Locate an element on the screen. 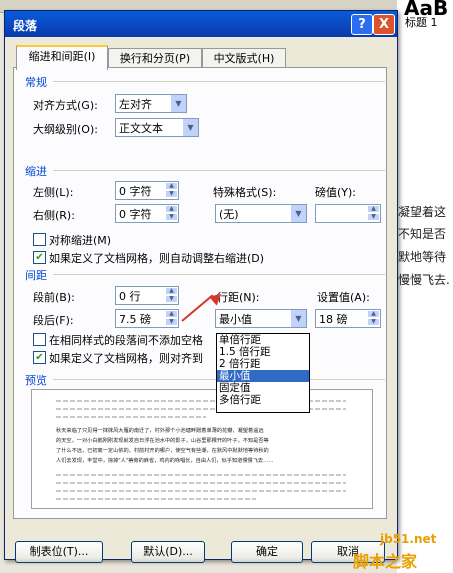  watermark-name: 脚本之家 is located at coordinates (385, 561).